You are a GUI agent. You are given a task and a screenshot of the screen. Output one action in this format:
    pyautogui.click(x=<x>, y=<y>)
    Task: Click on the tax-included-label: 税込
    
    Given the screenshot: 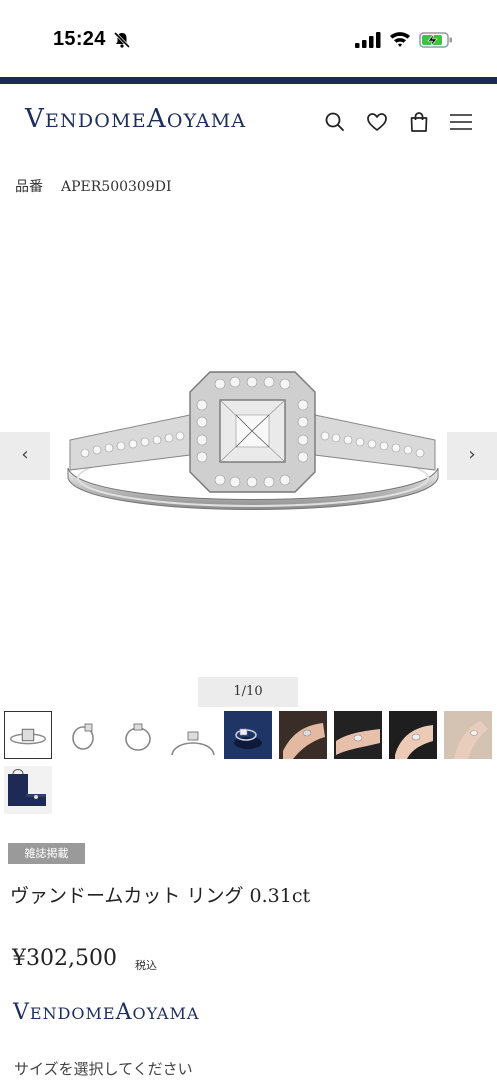 What is the action you would take?
    pyautogui.click(x=146, y=965)
    